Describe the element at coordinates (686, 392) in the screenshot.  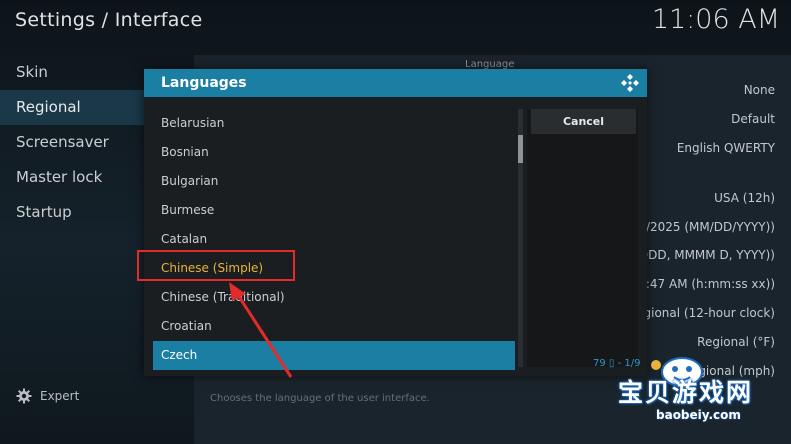
I see `watermark-title: 宝贝游戏网` at that location.